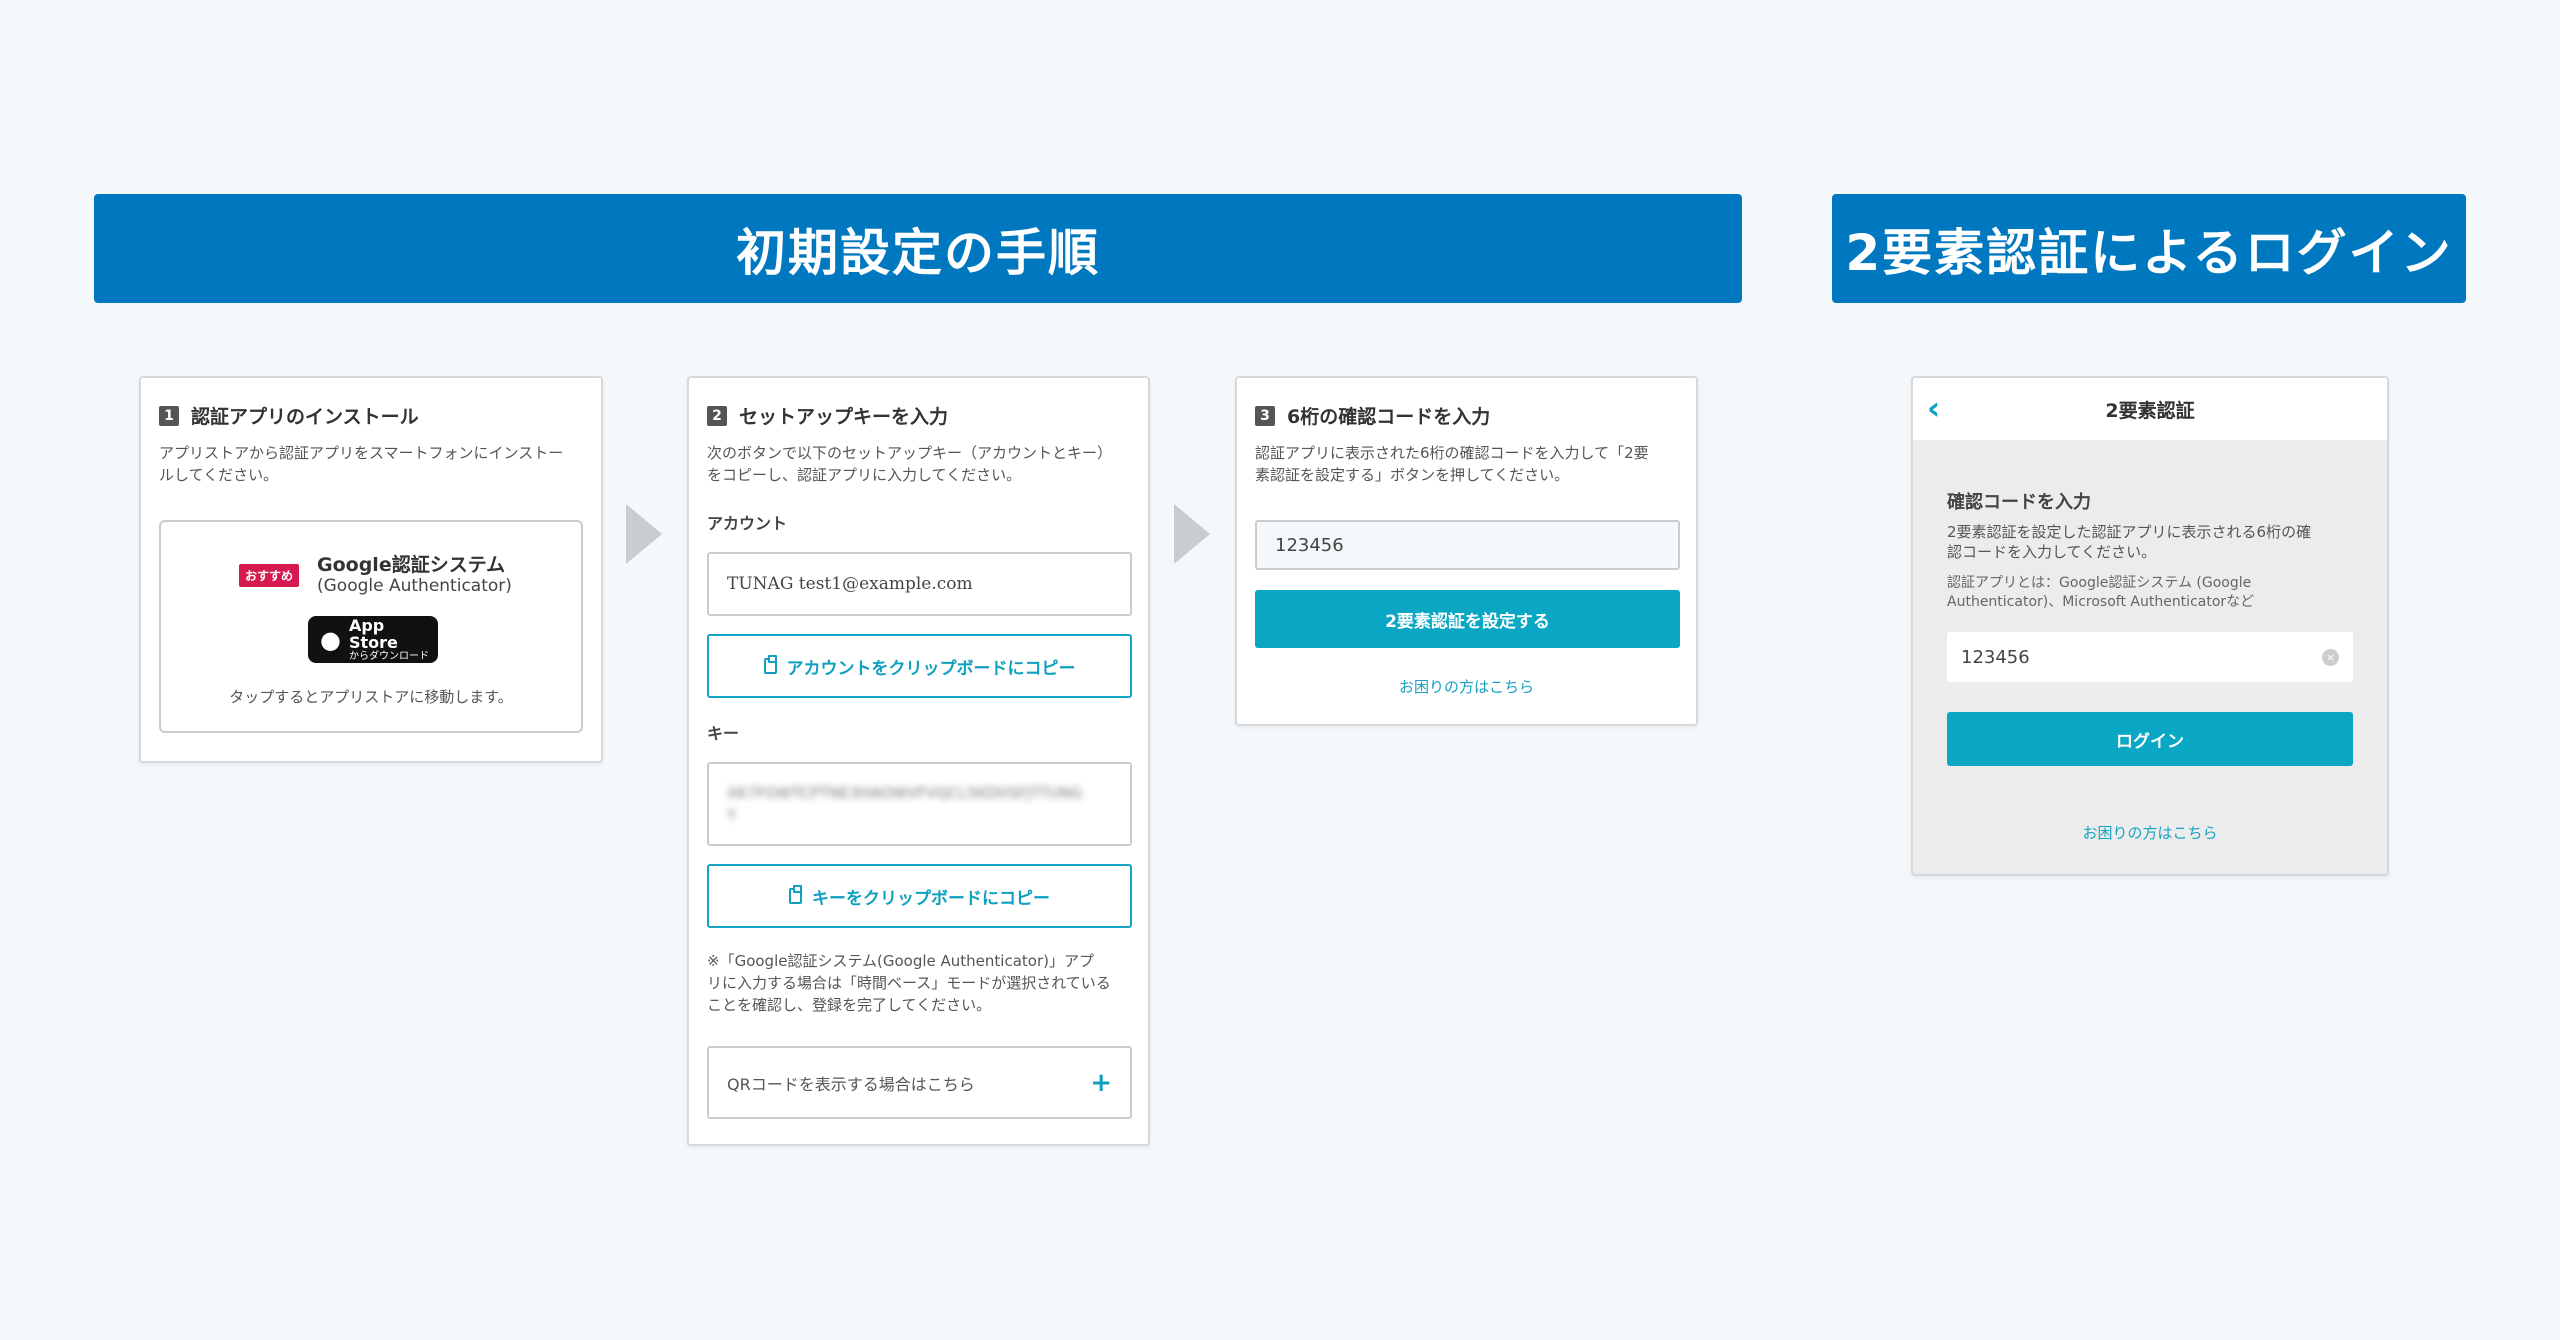  I want to click on enable-2fa-button: 2要素認証を設定する, so click(1467, 619).